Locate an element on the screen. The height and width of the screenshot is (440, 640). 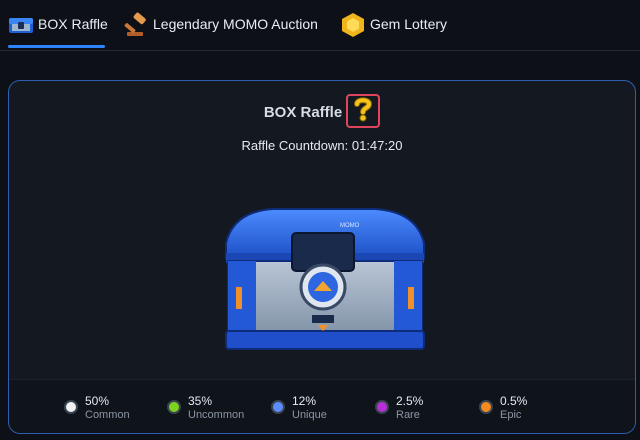
rate-percent: 0.5% is located at coordinates (514, 401).